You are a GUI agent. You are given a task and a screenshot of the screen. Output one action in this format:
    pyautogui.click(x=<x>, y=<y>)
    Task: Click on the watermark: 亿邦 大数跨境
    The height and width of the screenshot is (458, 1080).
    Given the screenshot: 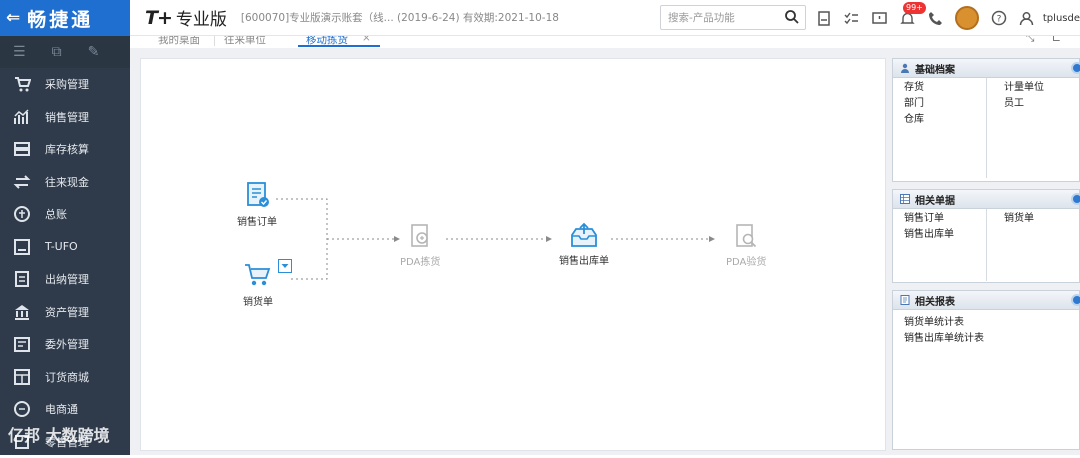 What is the action you would take?
    pyautogui.click(x=59, y=434)
    